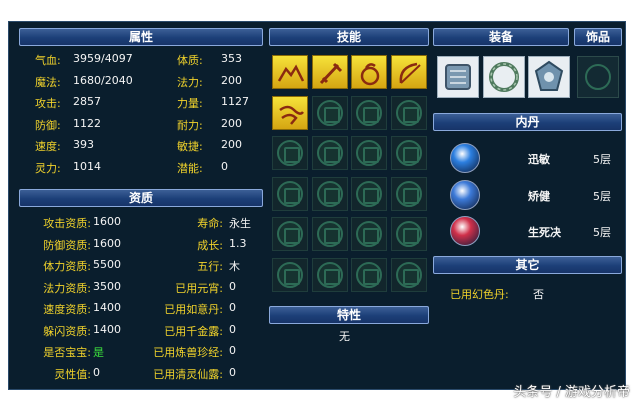 This screenshot has width=640, height=404. What do you see at coordinates (103, 80) in the screenshot?
I see `attribute-value: 1680/2040` at bounding box center [103, 80].